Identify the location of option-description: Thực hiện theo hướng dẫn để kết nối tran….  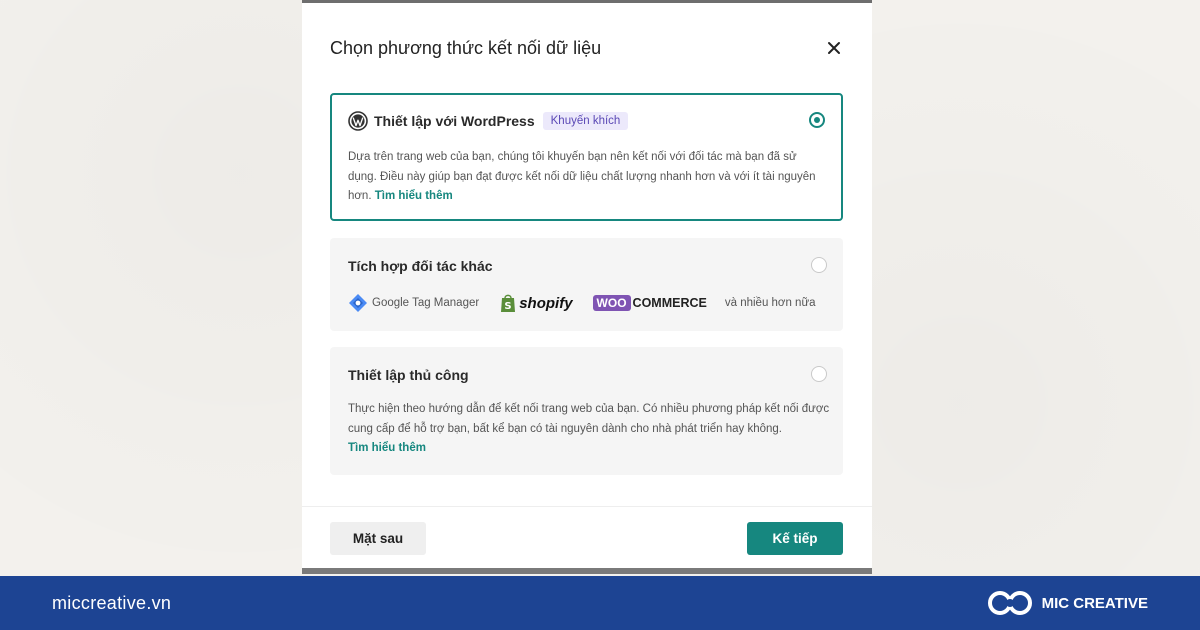
(589, 429).